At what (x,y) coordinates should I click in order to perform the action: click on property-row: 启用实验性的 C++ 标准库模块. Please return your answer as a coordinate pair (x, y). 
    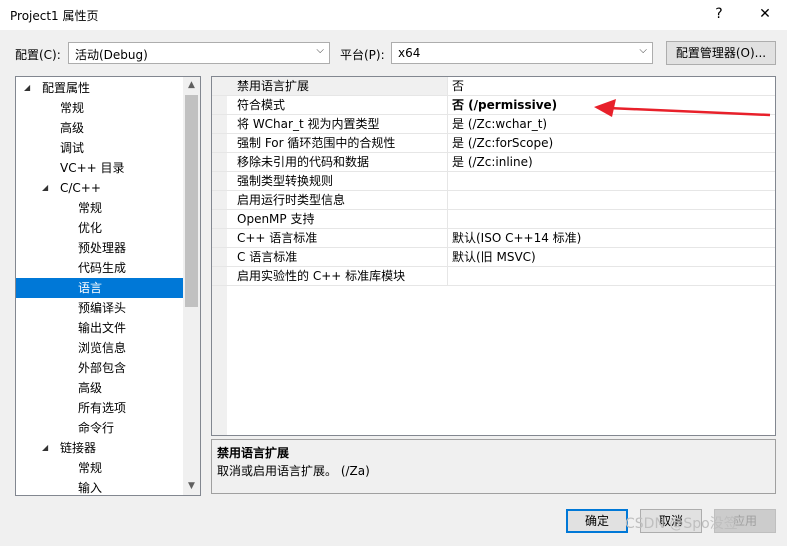
    Looking at the image, I should click on (493, 276).